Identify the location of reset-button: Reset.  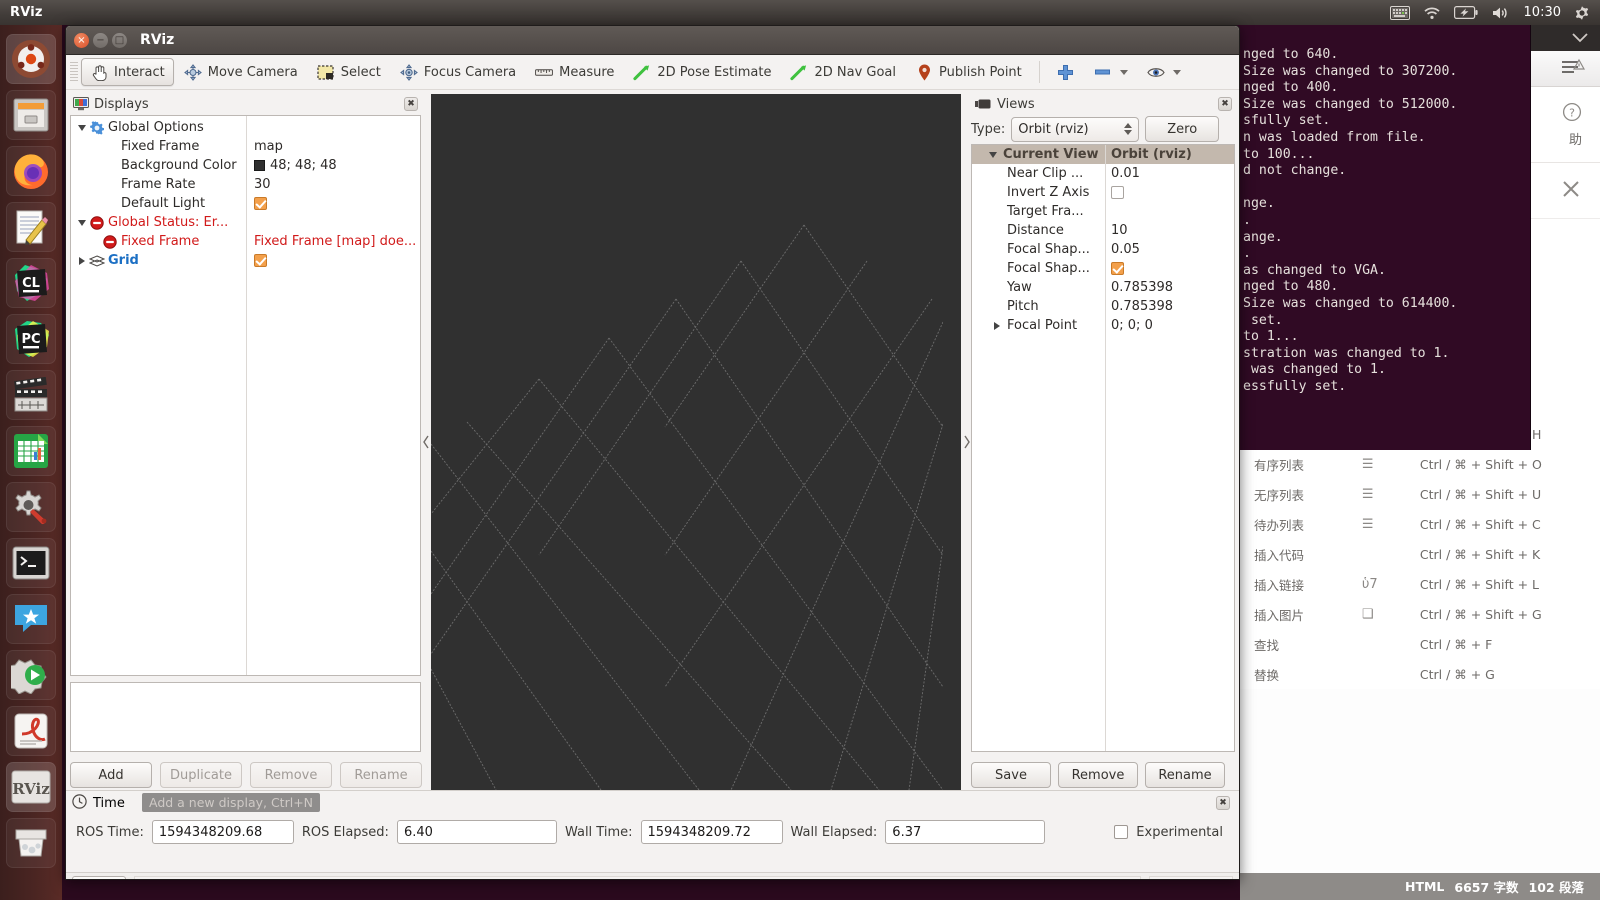
(99, 877).